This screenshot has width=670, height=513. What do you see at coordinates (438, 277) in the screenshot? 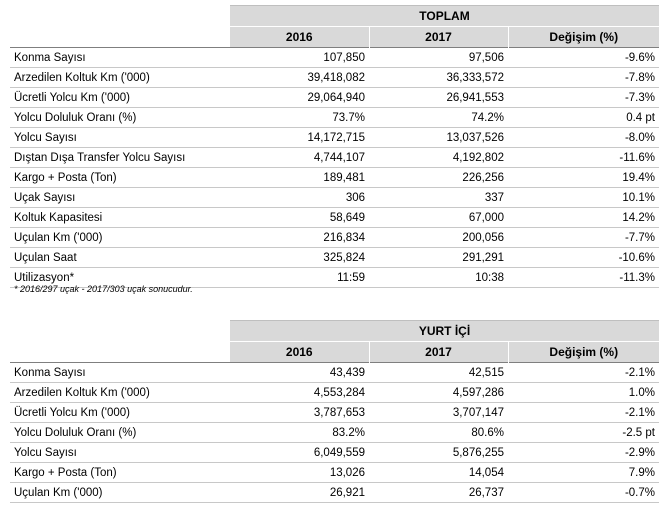
I see `value-2017: 10:38` at bounding box center [438, 277].